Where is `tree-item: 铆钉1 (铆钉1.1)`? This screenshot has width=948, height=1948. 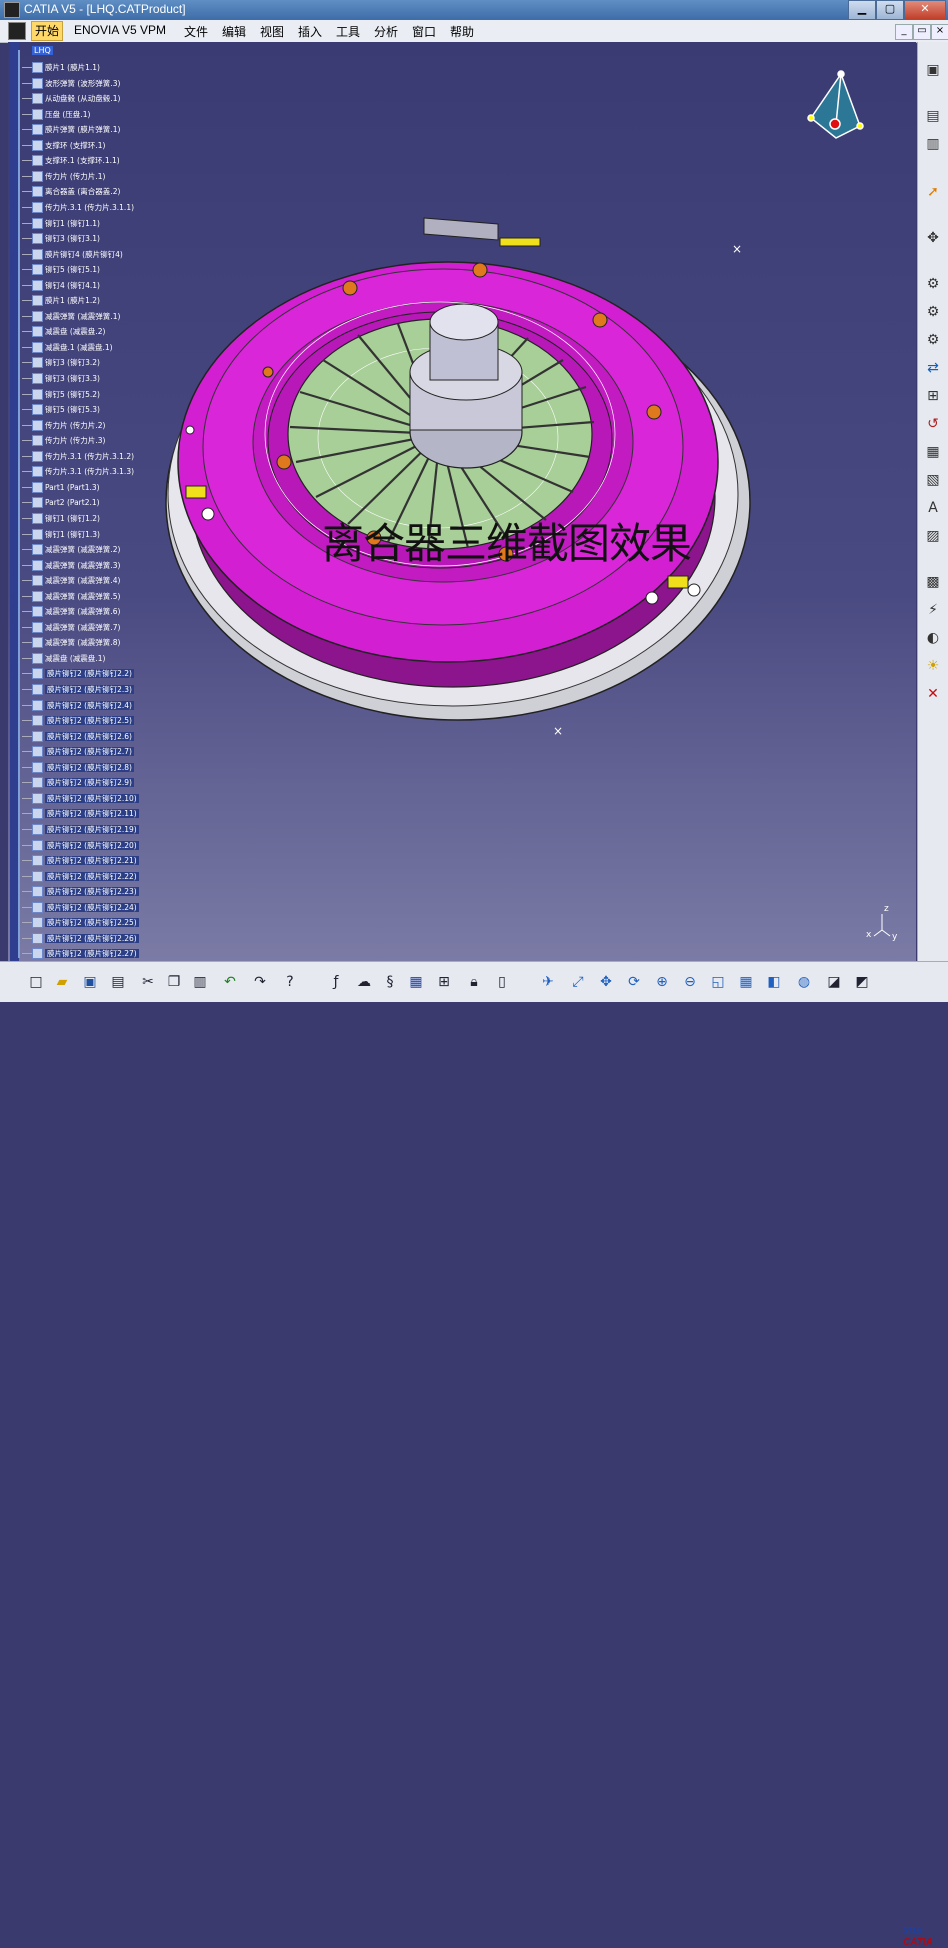 tree-item: 铆钉1 (铆钉1.1) is located at coordinates (61, 224).